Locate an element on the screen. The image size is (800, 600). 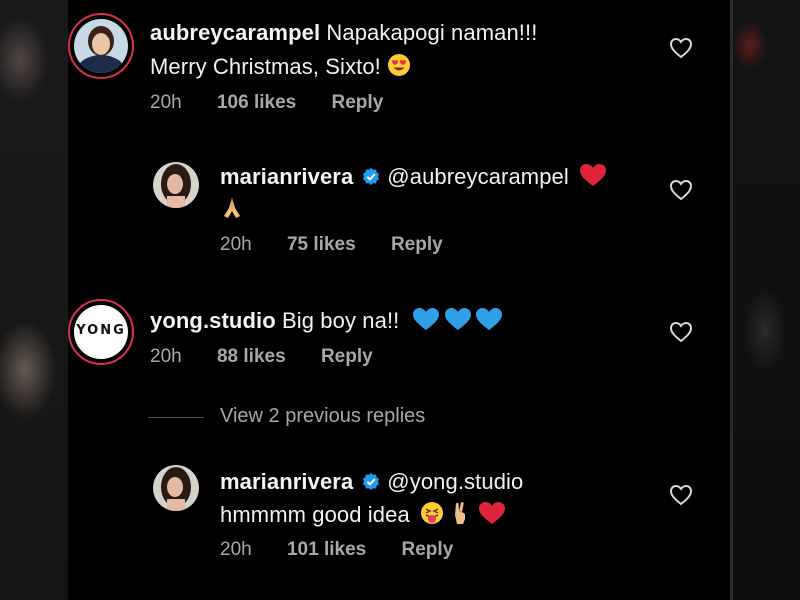
comment-text-line2 is located at coordinates (232, 211).